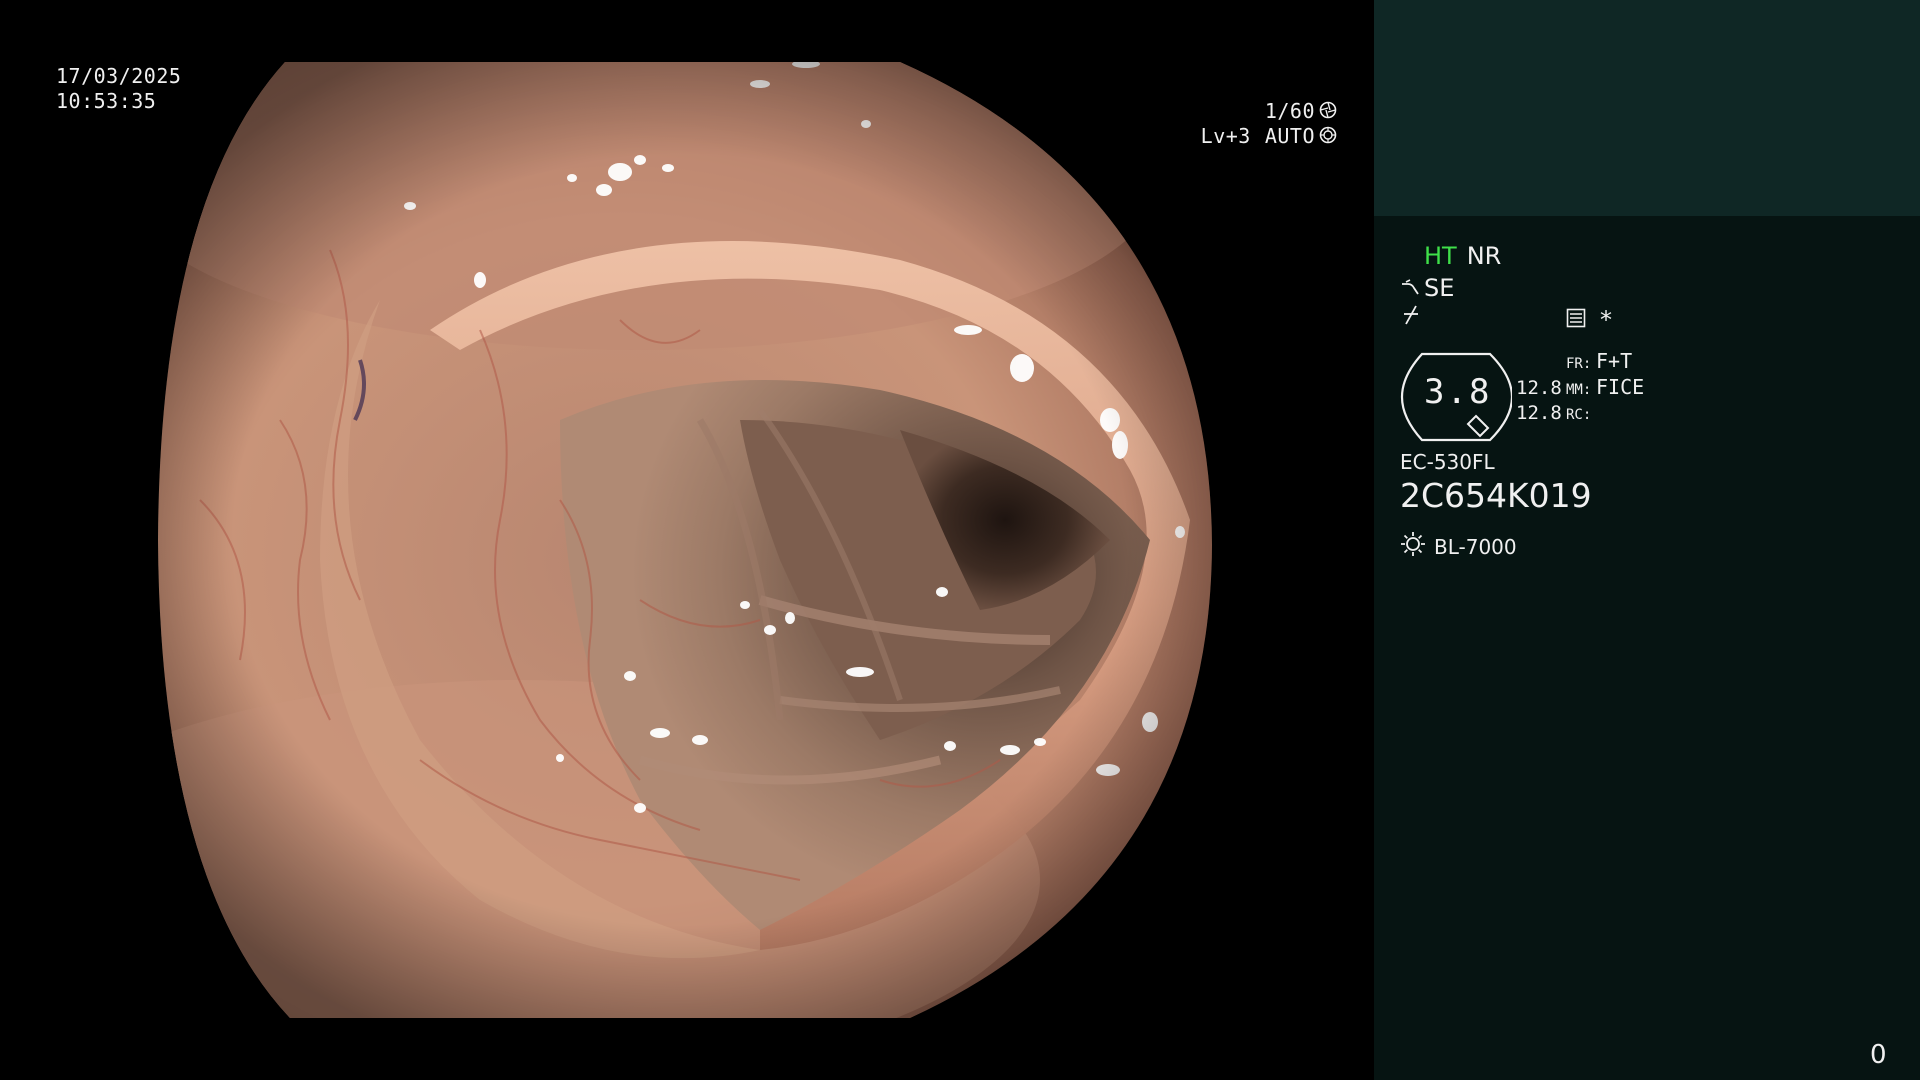  What do you see at coordinates (1579, 364) in the screenshot?
I see `settings-key: FR:` at bounding box center [1579, 364].